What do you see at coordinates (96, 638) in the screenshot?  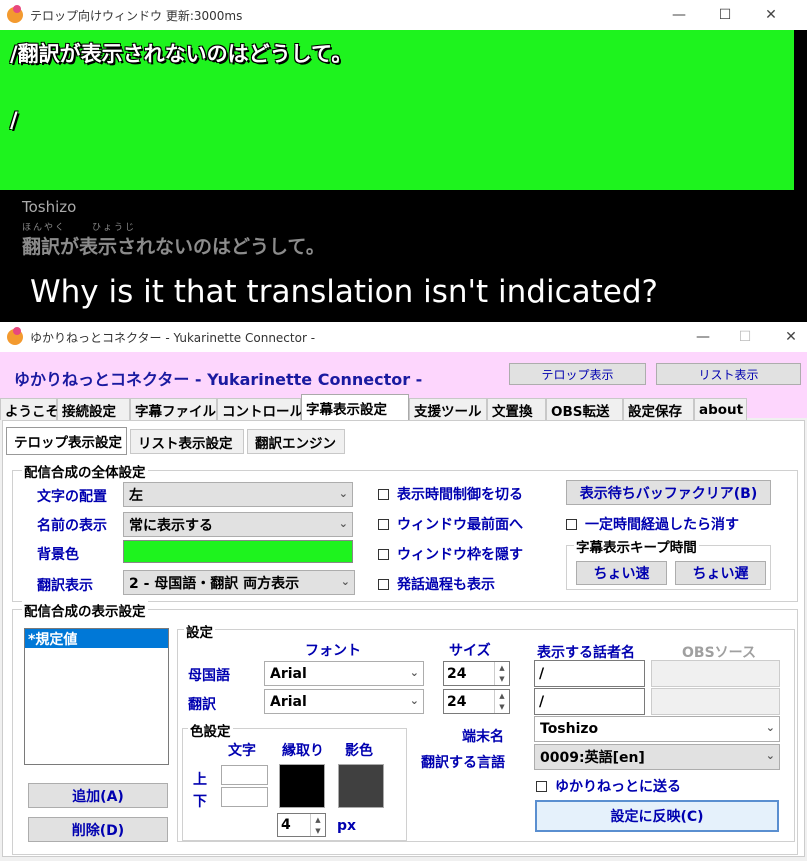 I see `list-item: *規定値` at bounding box center [96, 638].